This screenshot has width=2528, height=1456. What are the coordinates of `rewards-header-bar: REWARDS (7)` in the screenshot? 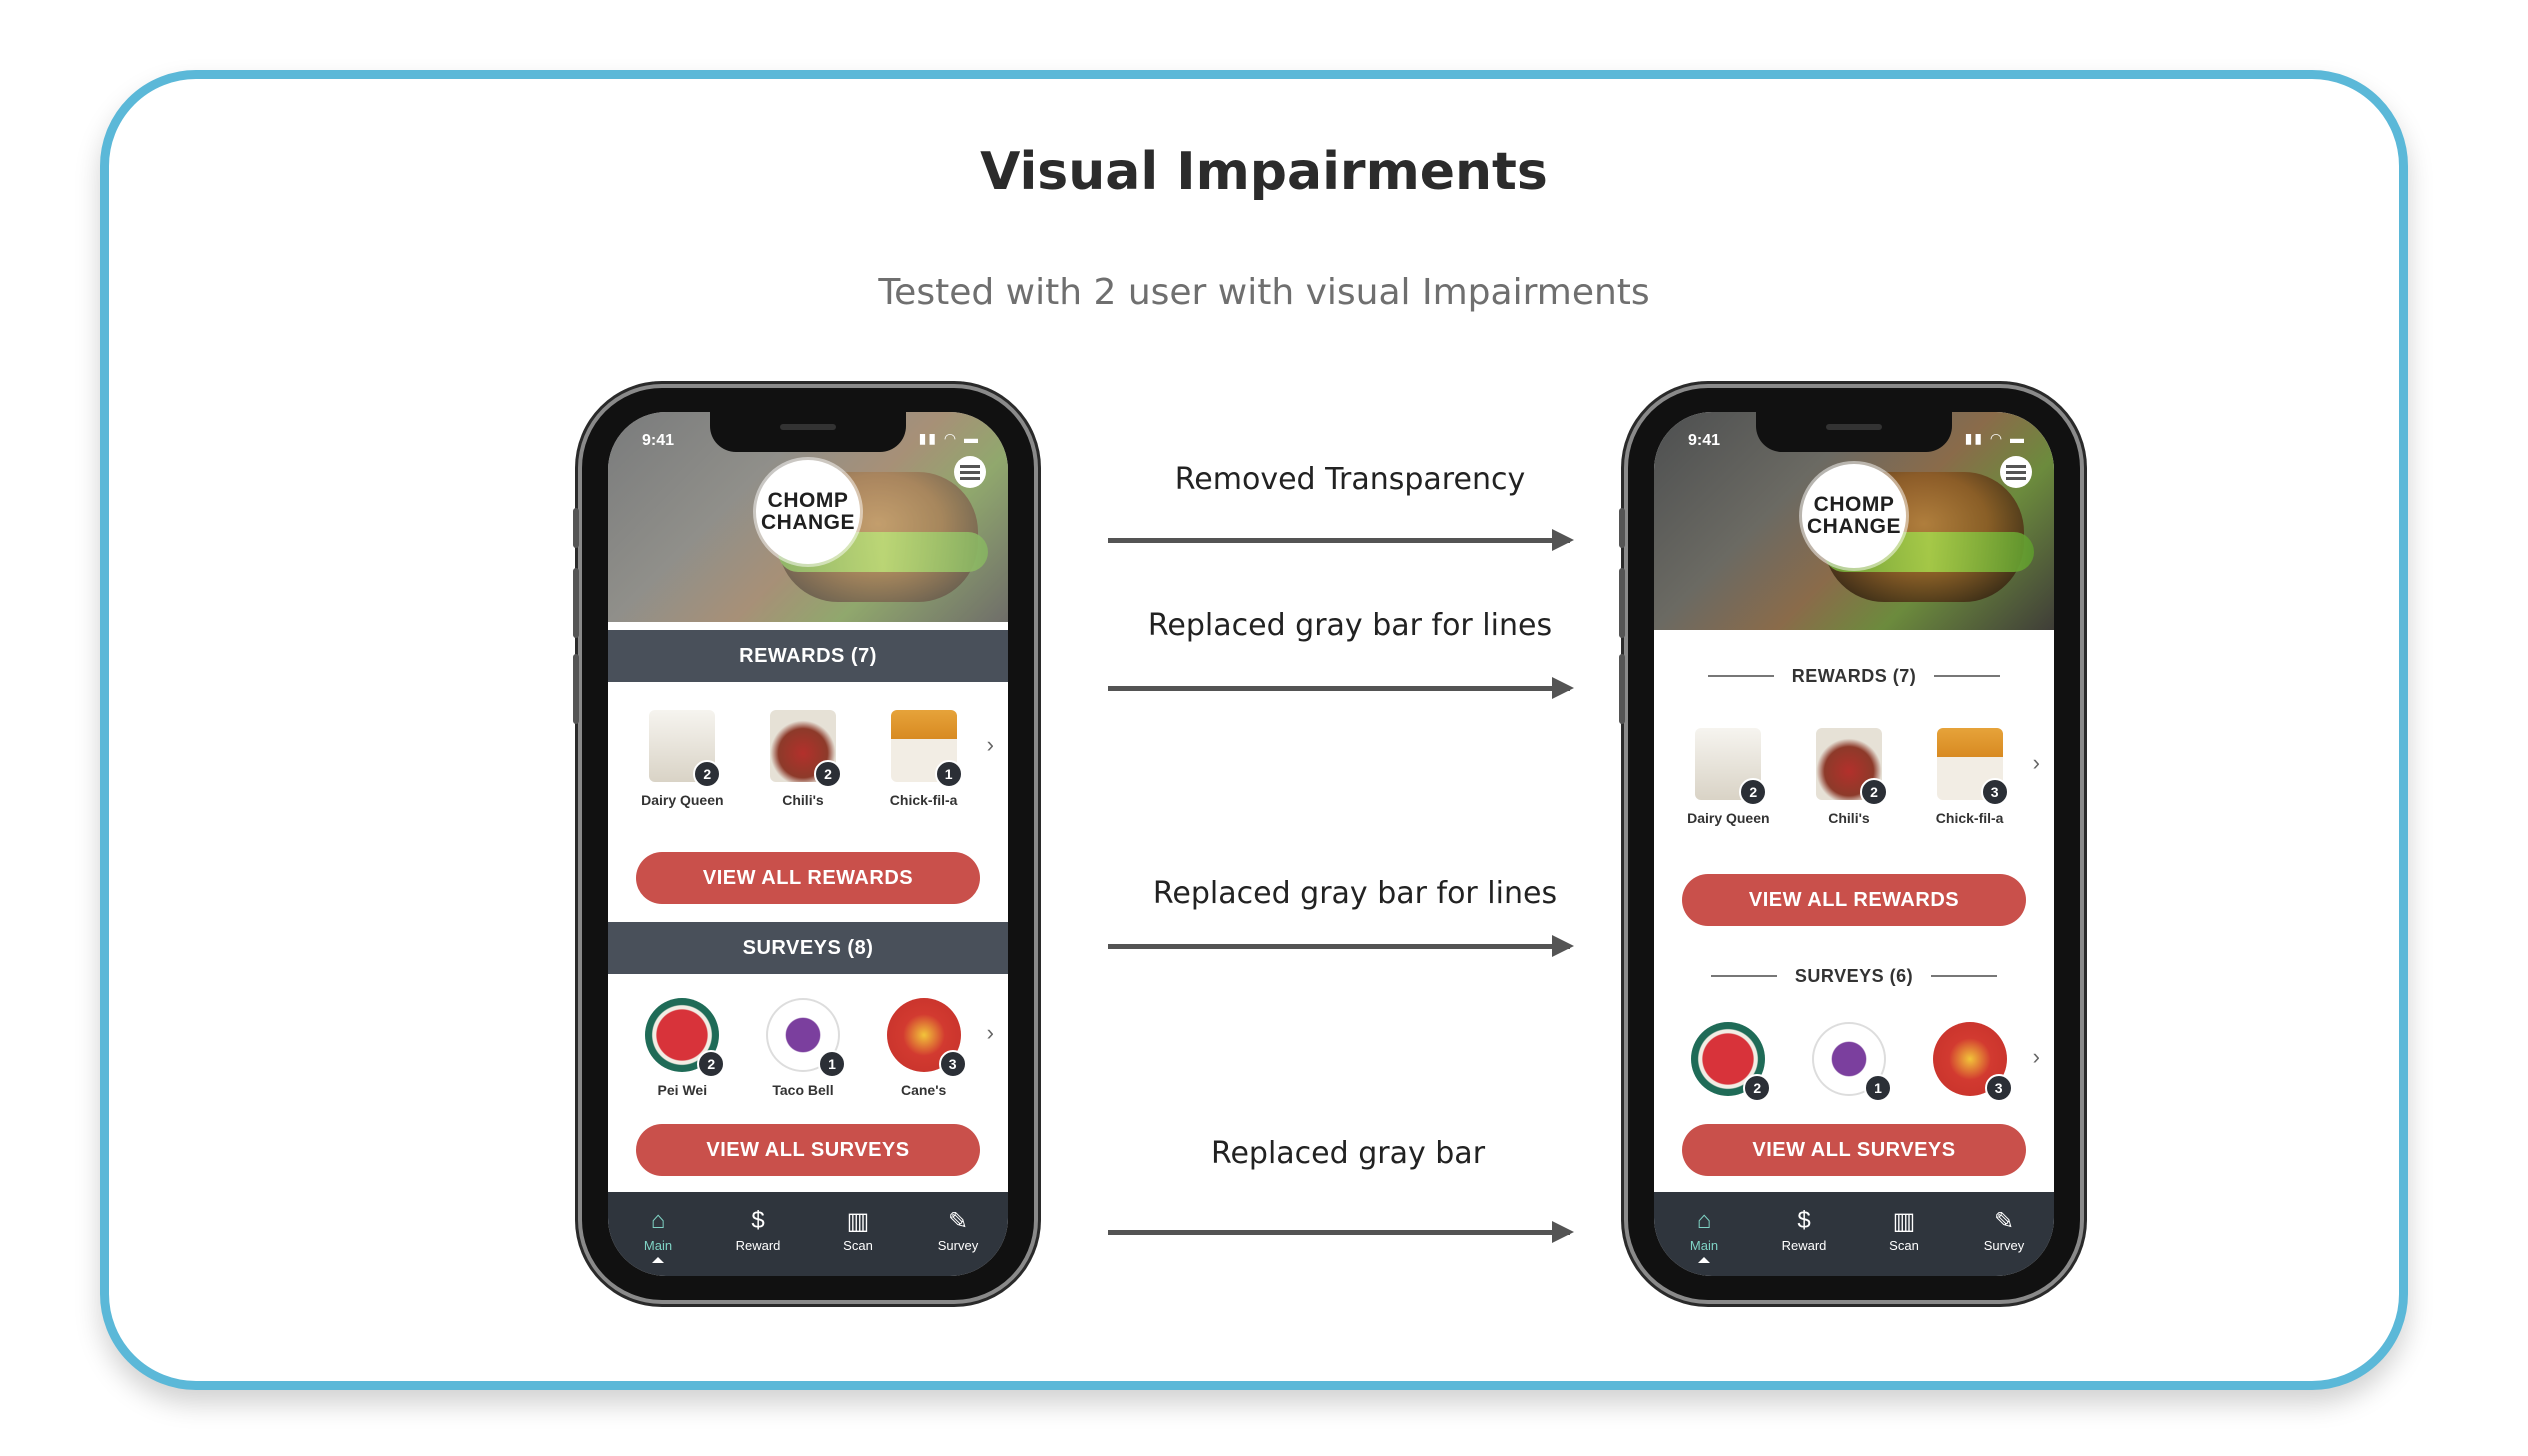 It's located at (808, 656).